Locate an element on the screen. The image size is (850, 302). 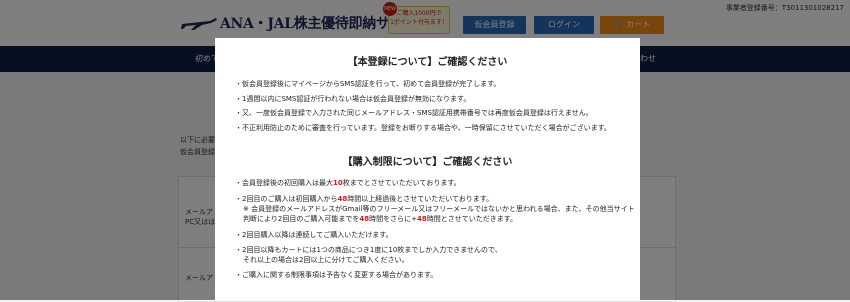
purchase-limit-item-5: ・ご購入に関する制限事項は予告なく変更する場合があります。 is located at coordinates (336, 275).